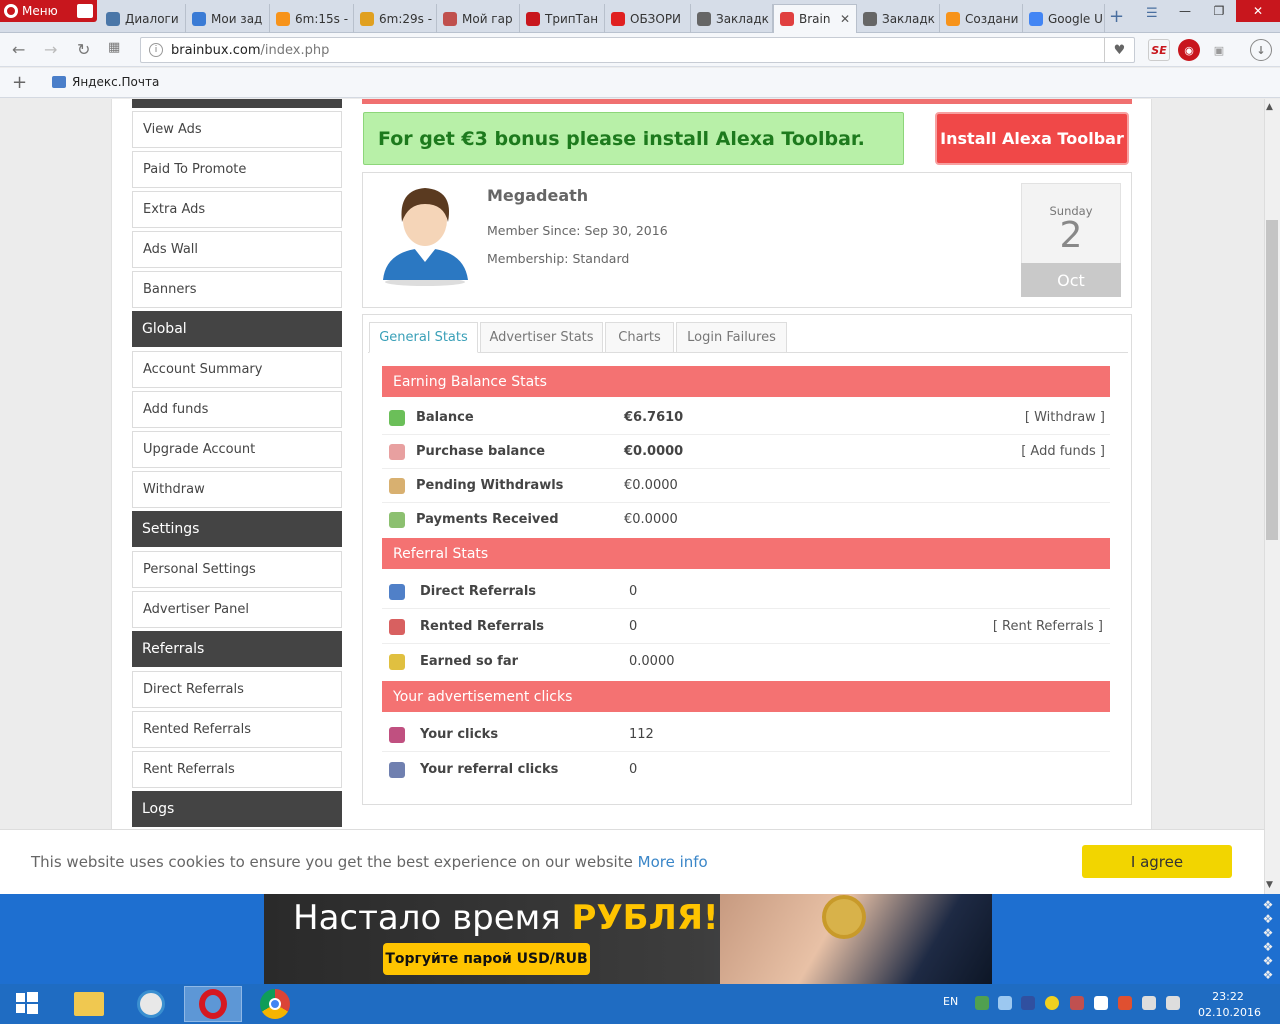 Image resolution: width=1280 pixels, height=1024 pixels. I want to click on windows-start-icon, so click(27, 1003).